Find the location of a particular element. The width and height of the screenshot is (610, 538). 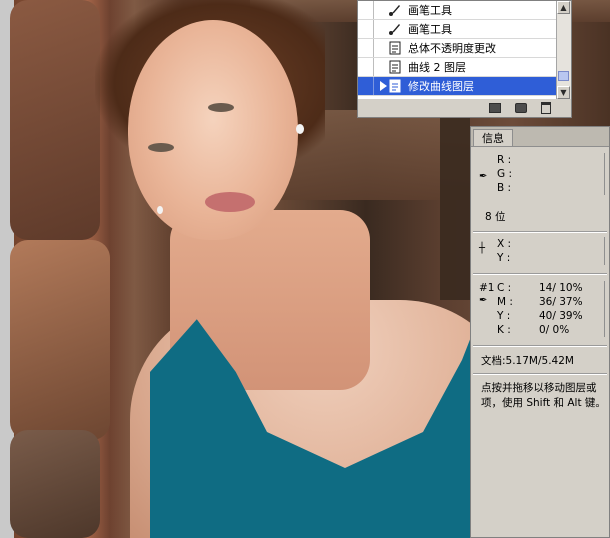

document-size: 文档:5.17M/5.42M is located at coordinates (527, 361).